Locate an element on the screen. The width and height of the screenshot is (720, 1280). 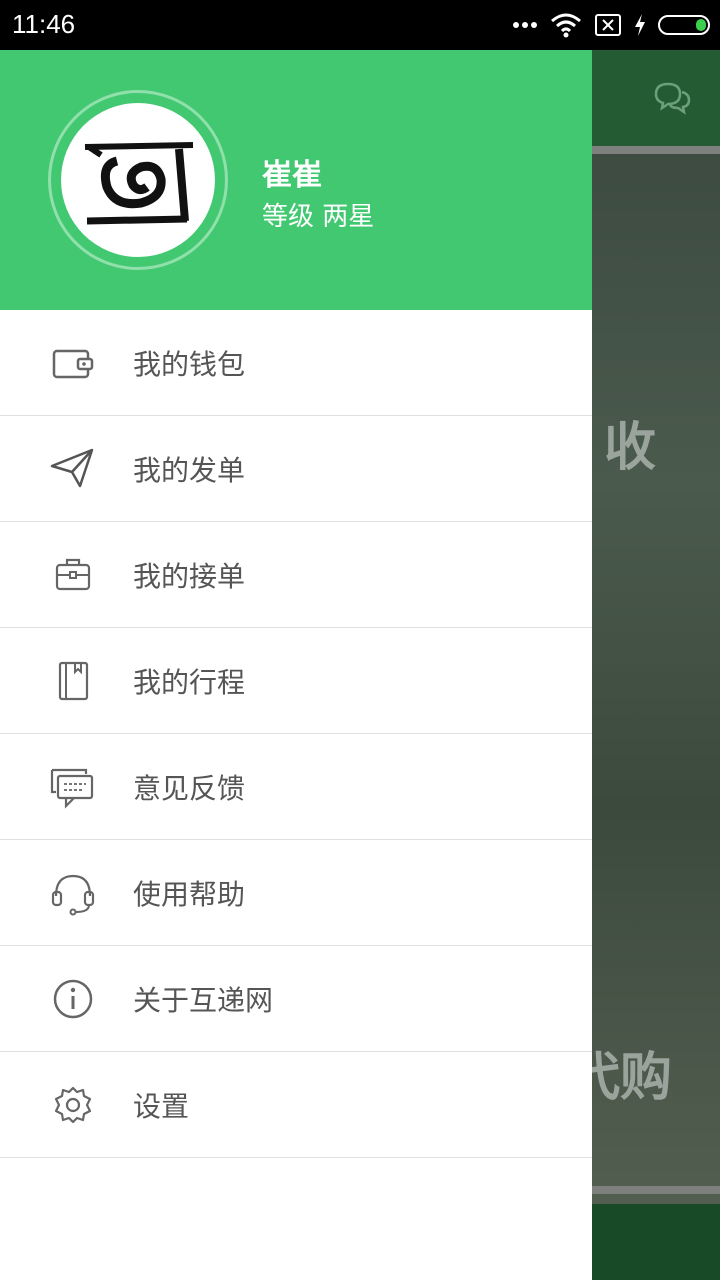
chat-icon is located at coordinates (672, 98).